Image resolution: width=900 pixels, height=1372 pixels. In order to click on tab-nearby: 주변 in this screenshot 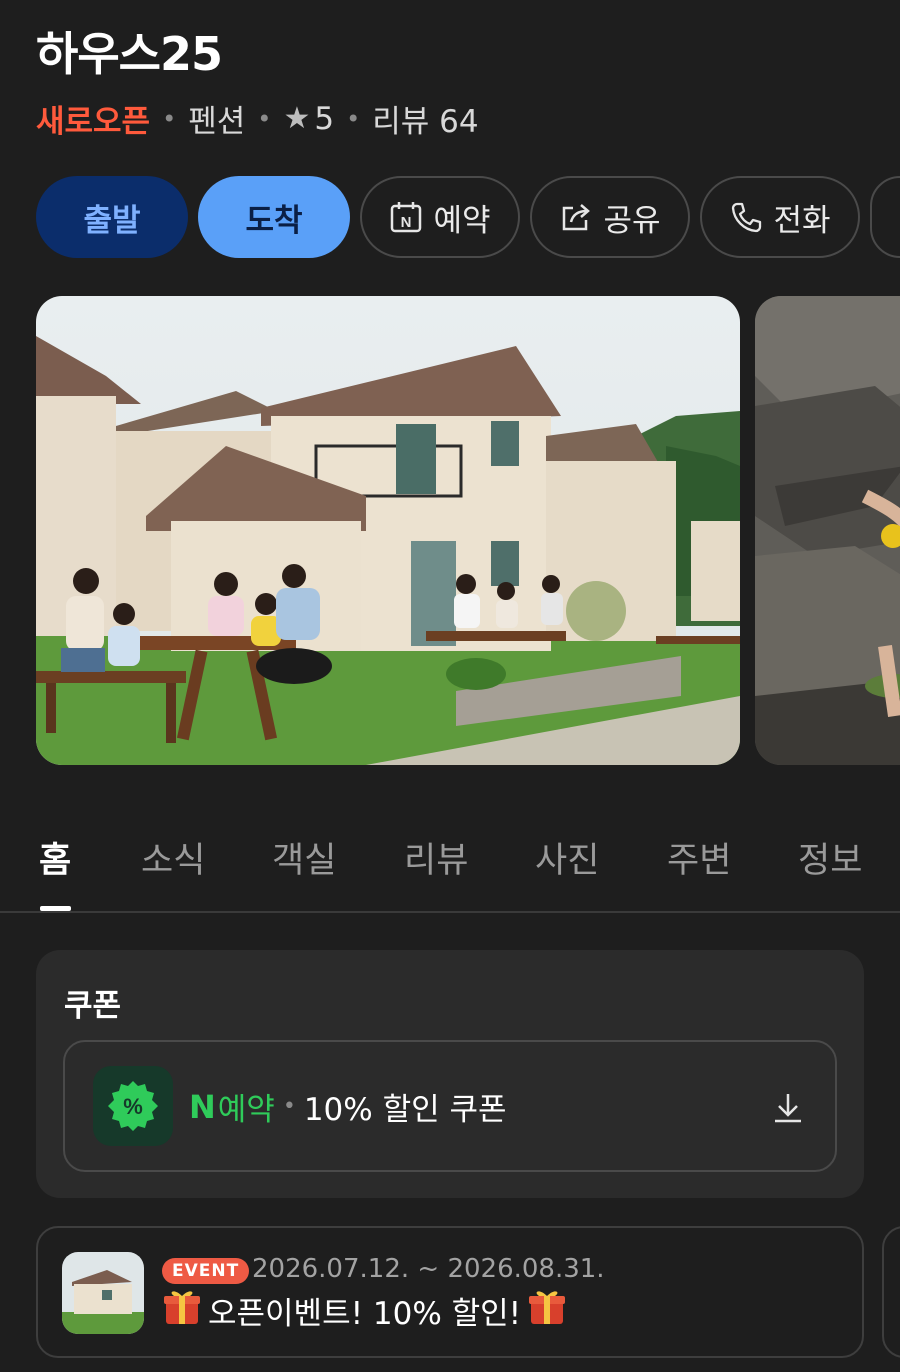, I will do `click(699, 857)`.